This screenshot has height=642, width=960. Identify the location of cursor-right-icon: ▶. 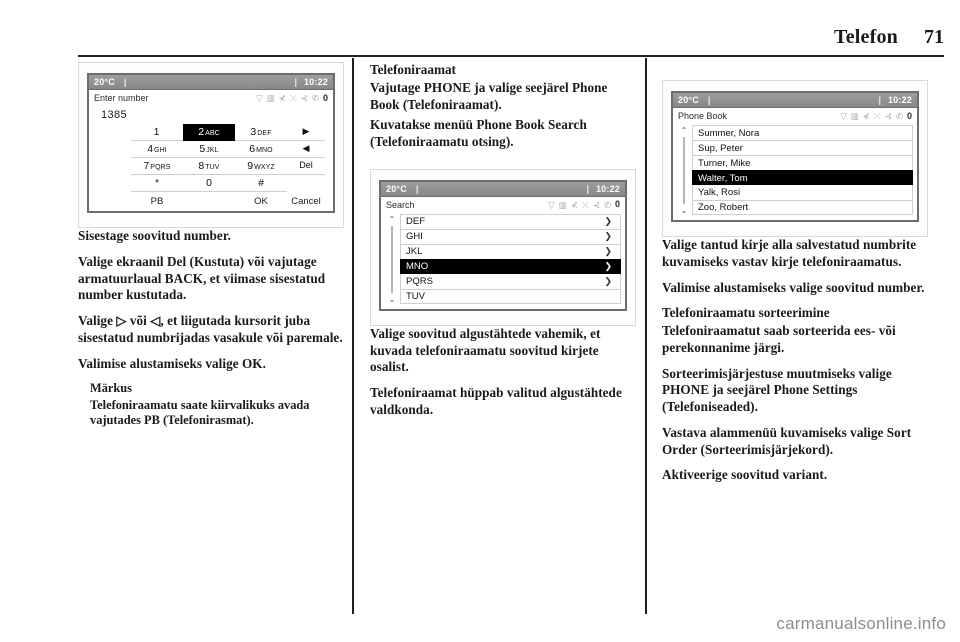
(306, 132).